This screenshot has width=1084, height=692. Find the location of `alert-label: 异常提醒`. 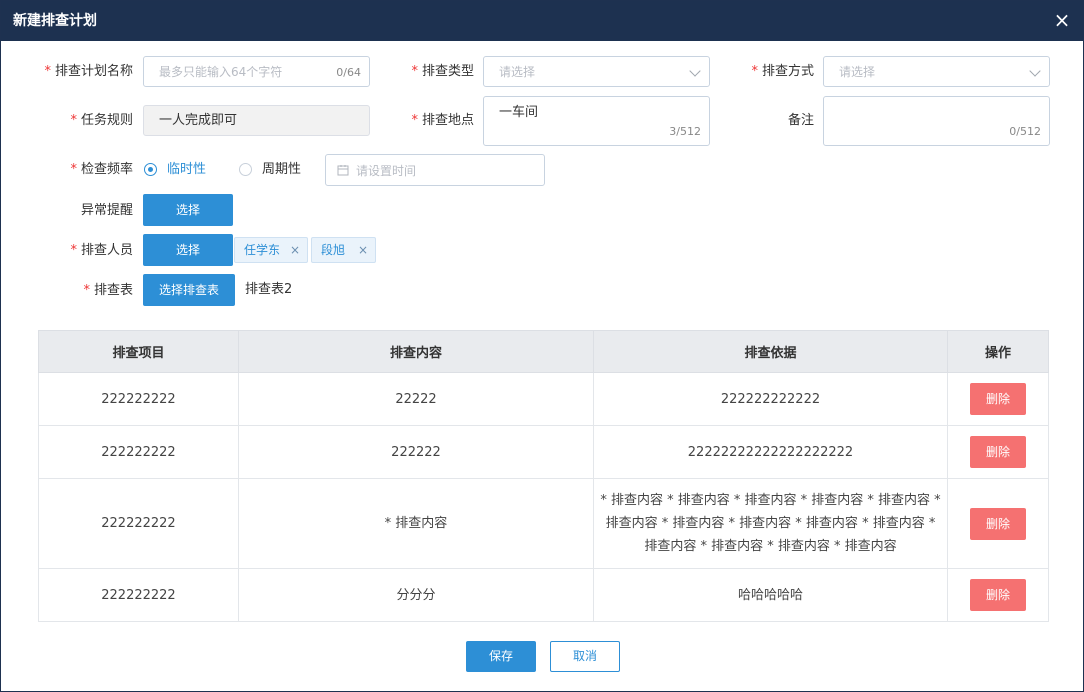

alert-label: 异常提醒 is located at coordinates (106, 210).